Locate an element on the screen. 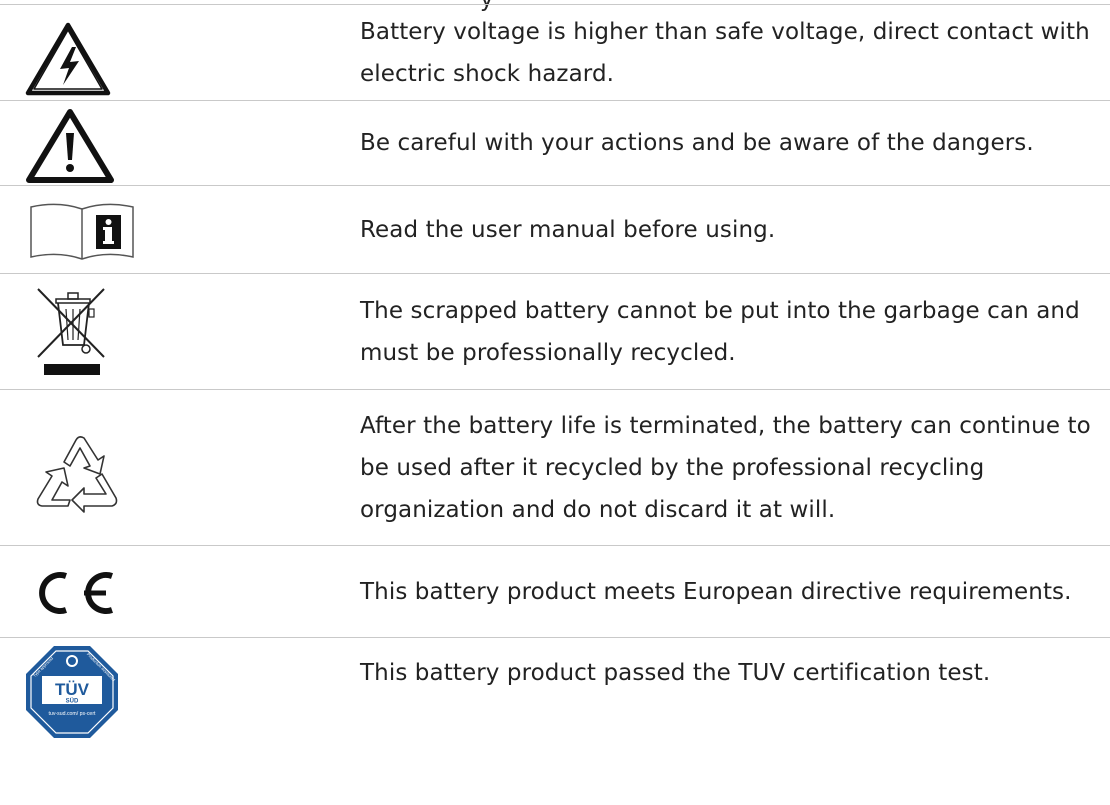 Image resolution: width=1110 pixels, height=805 pixels. symbol-row-read-manual: Read the user manual before using. is located at coordinates (555, 230).